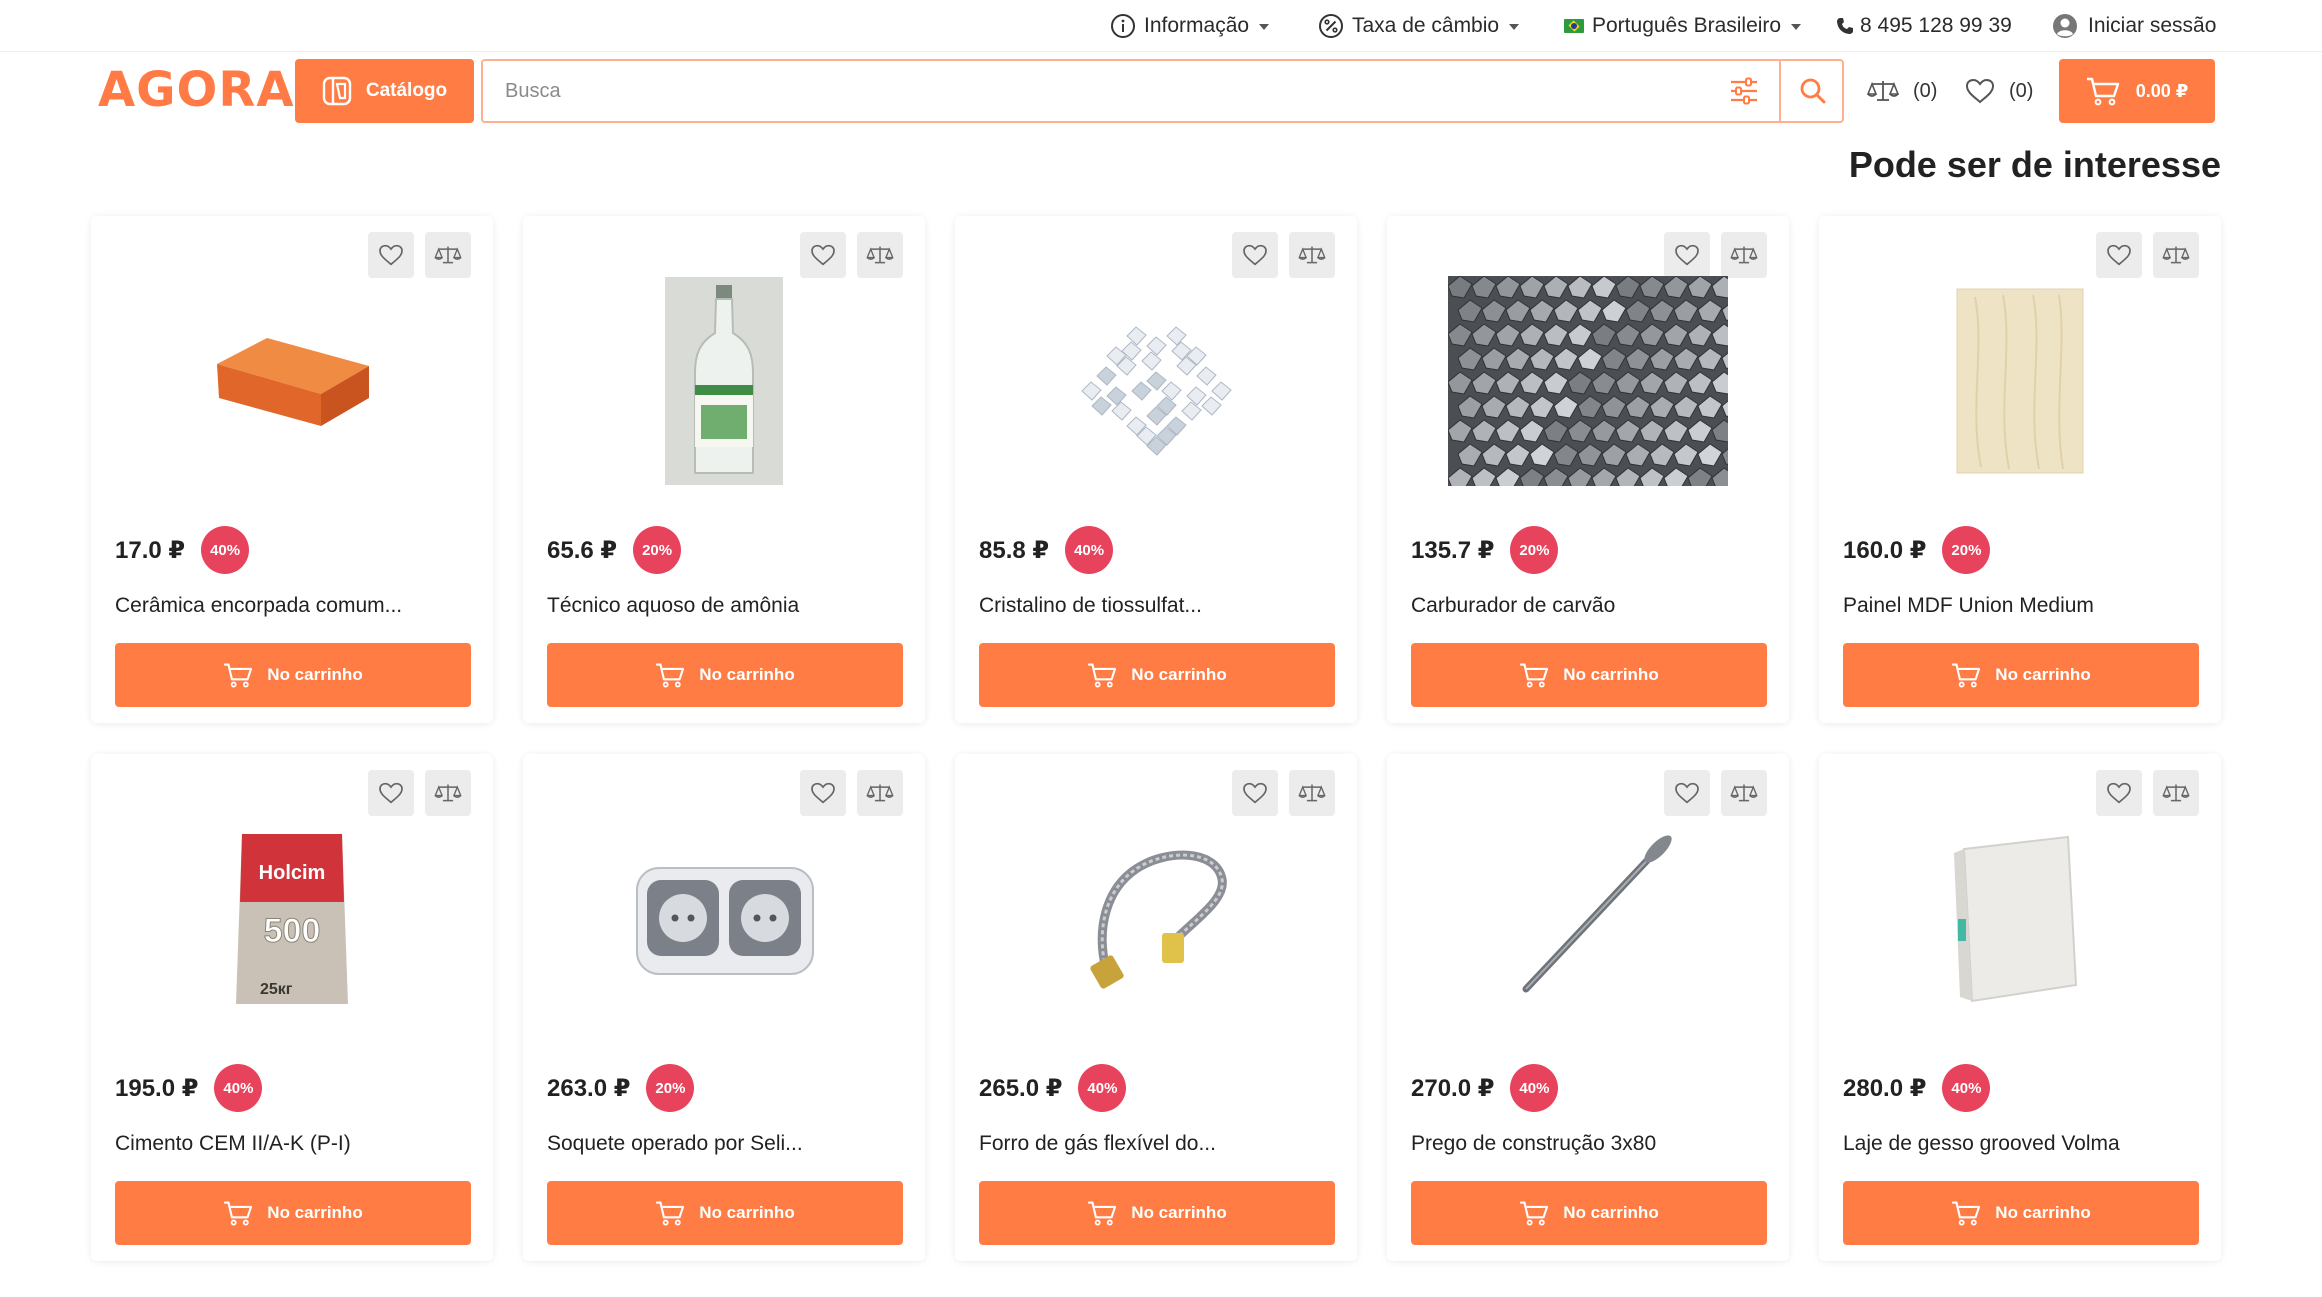 Image resolution: width=2322 pixels, height=1297 pixels. Describe the element at coordinates (2021, 90) in the screenshot. I see `favorites-count: (0)` at that location.